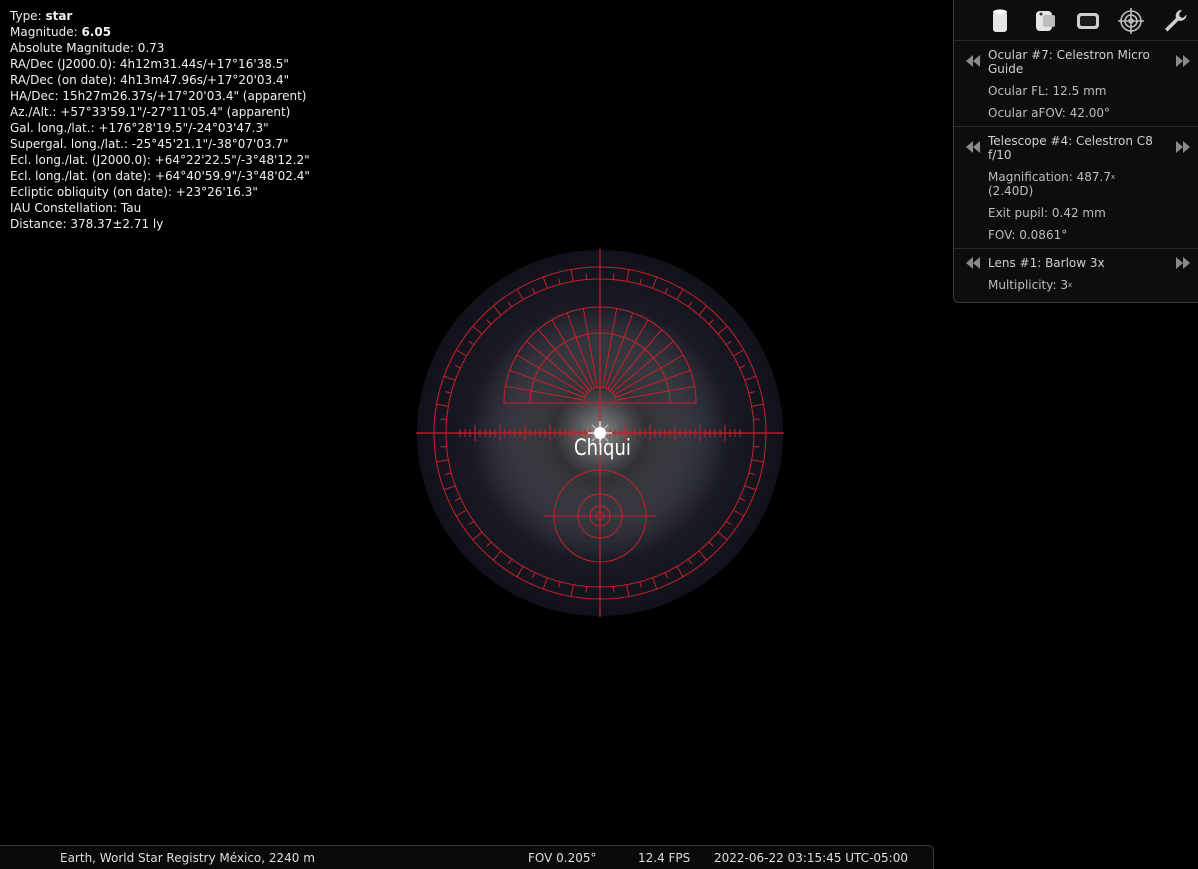 This screenshot has height=869, width=1198. I want to click on lens-multiplicity: Multiplicity: 3x, so click(1030, 285).